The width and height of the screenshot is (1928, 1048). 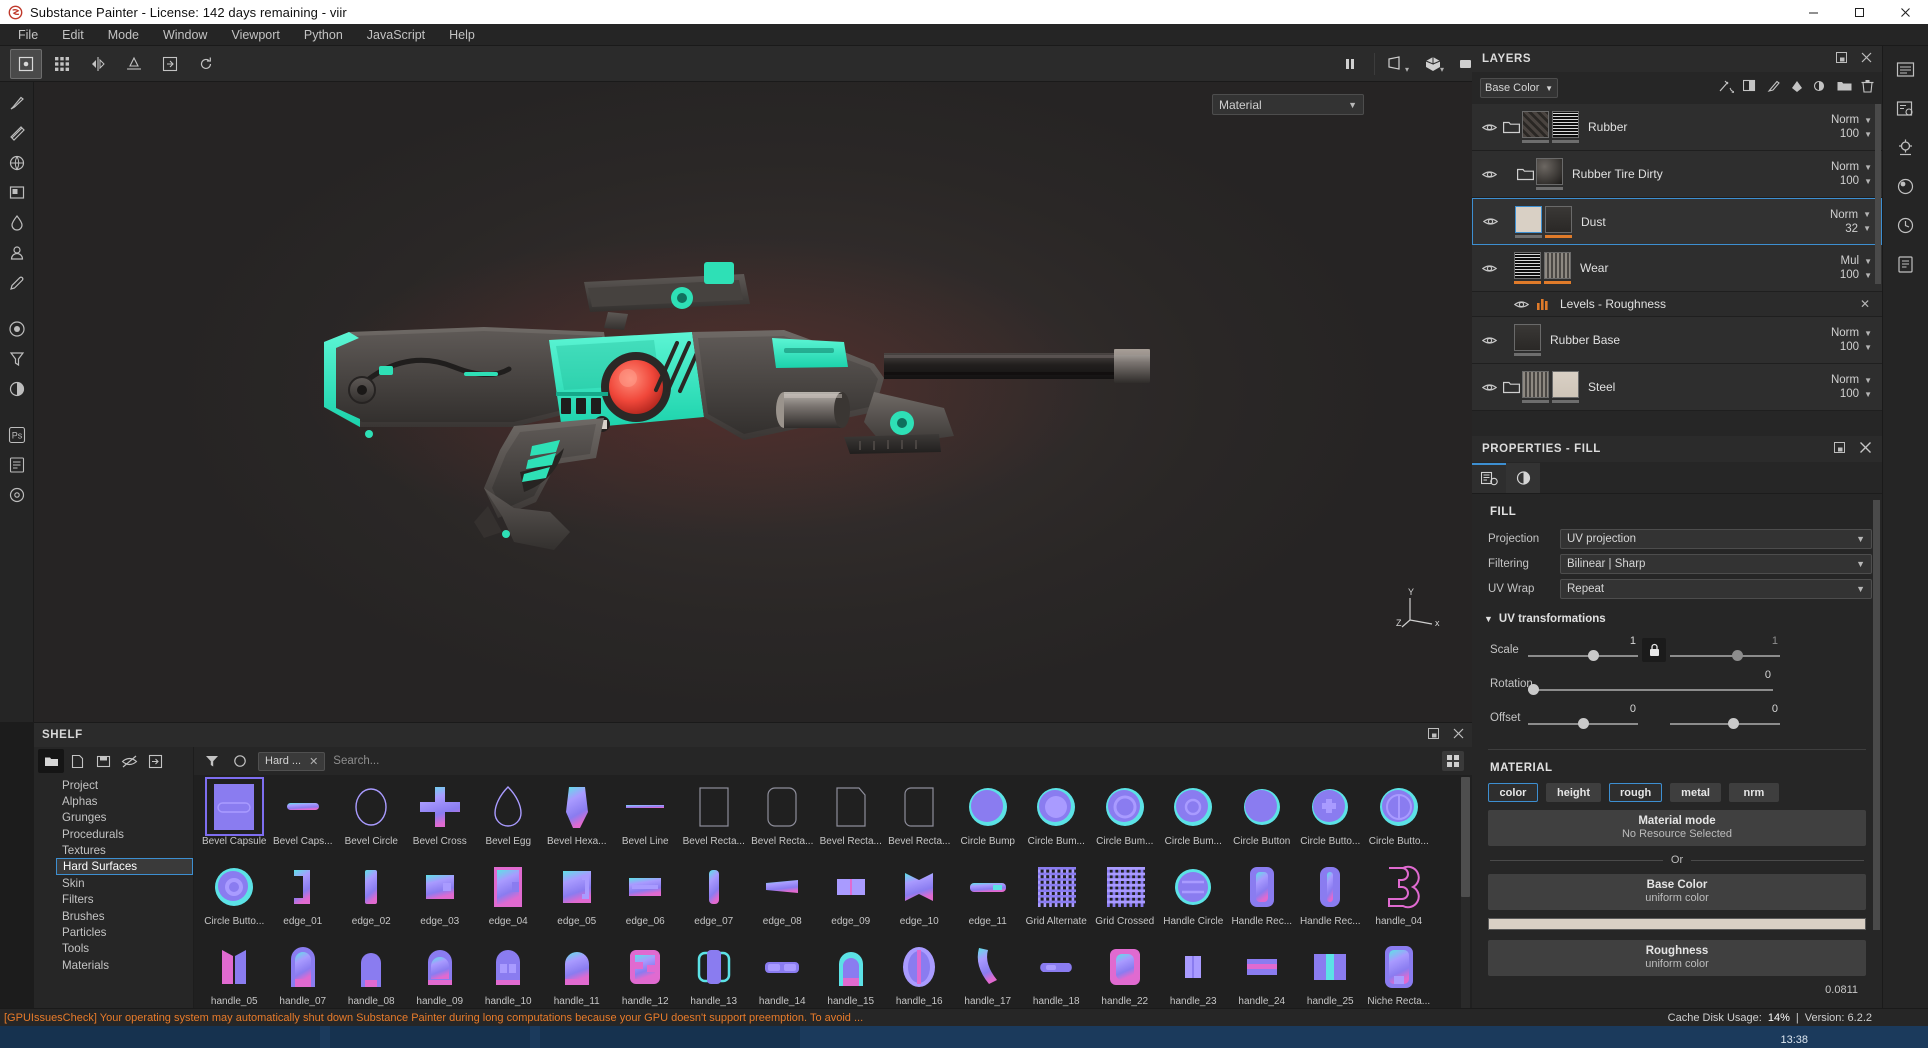 I want to click on pause-engine-button, so click(x=1350, y=64).